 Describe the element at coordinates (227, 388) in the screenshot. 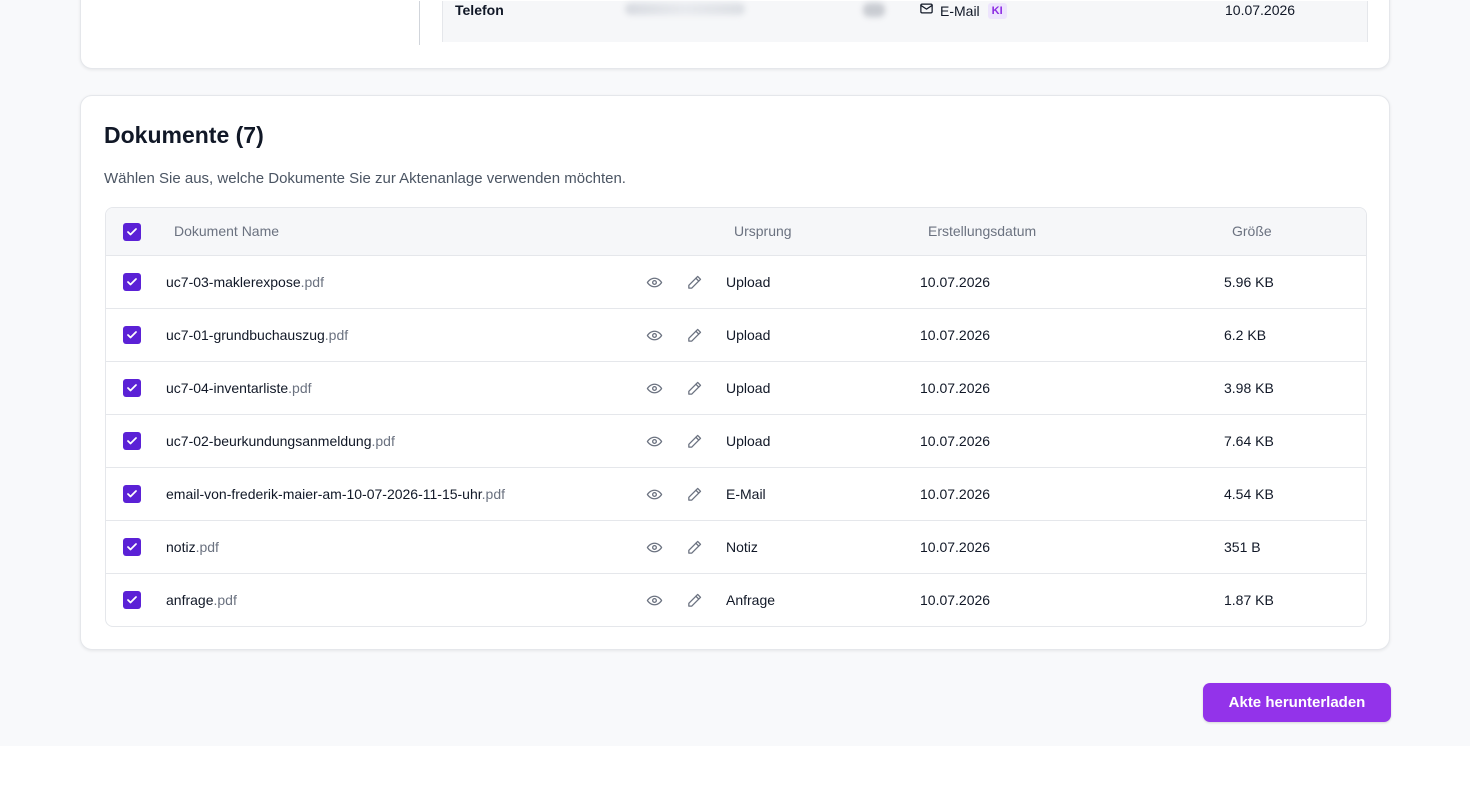

I see `document-basename: uc7-04-inventarliste` at that location.